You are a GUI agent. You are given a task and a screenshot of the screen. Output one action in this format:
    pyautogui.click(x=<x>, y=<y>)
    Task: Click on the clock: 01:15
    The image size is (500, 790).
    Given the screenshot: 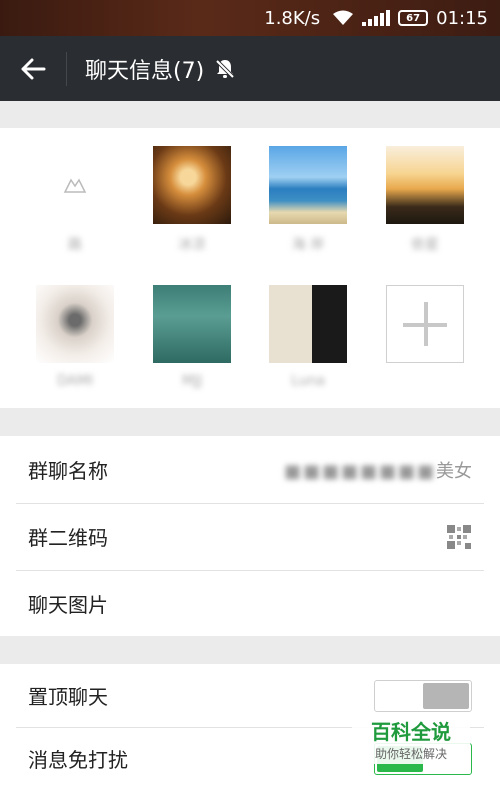 What is the action you would take?
    pyautogui.click(x=462, y=18)
    